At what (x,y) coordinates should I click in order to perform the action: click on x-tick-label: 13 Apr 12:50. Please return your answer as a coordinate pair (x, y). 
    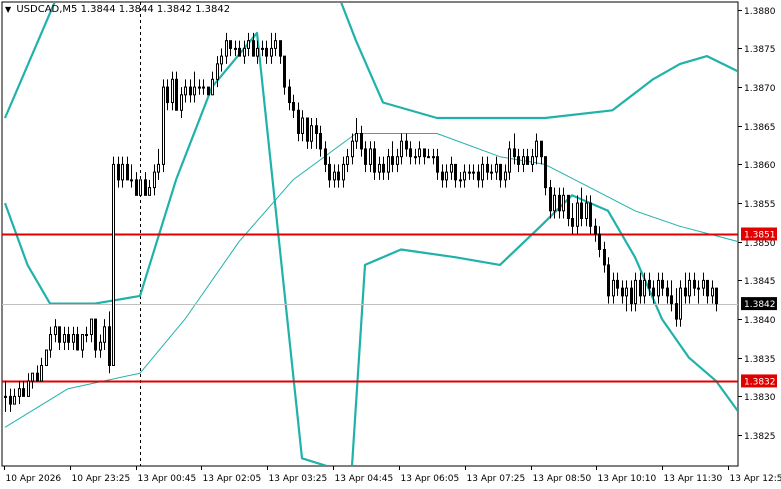
    Looking at the image, I should click on (755, 479).